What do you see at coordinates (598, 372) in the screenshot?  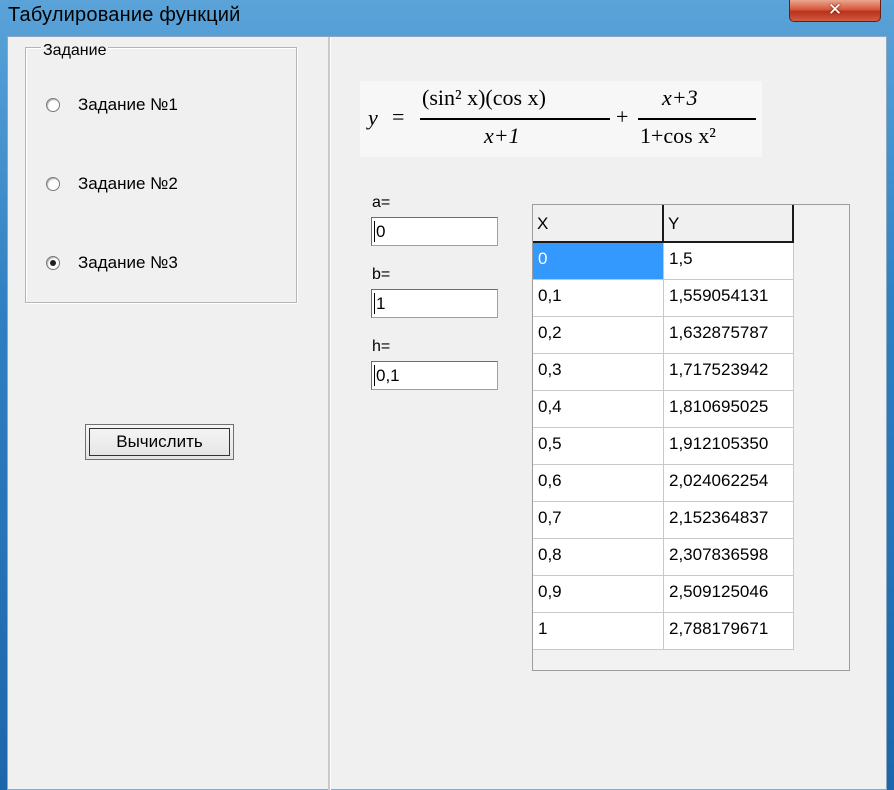 I see `grid-cell-x: 0,3` at bounding box center [598, 372].